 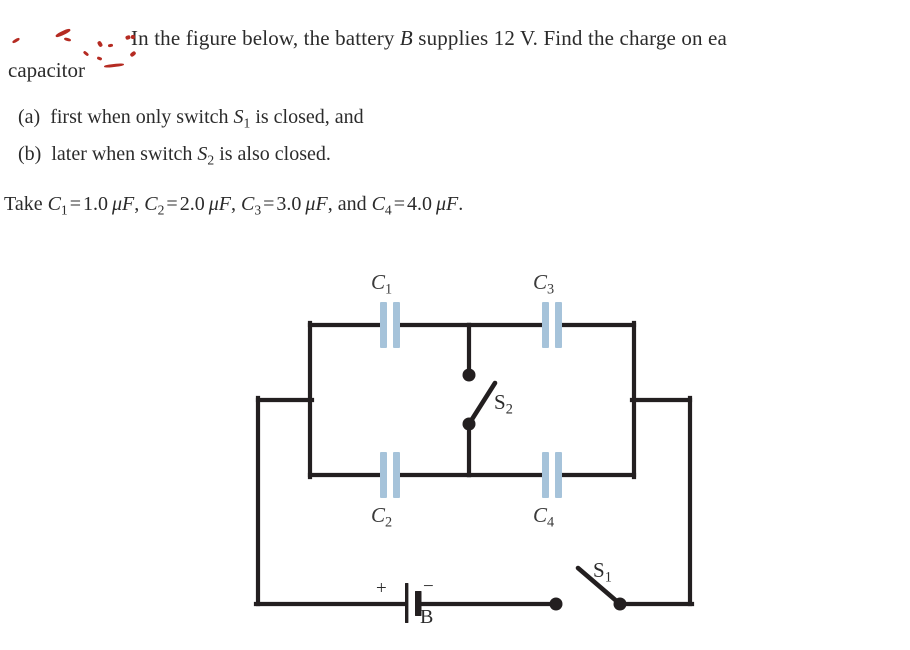 What do you see at coordinates (599, 570) in the screenshot?
I see `label-s1-symbol: S` at bounding box center [599, 570].